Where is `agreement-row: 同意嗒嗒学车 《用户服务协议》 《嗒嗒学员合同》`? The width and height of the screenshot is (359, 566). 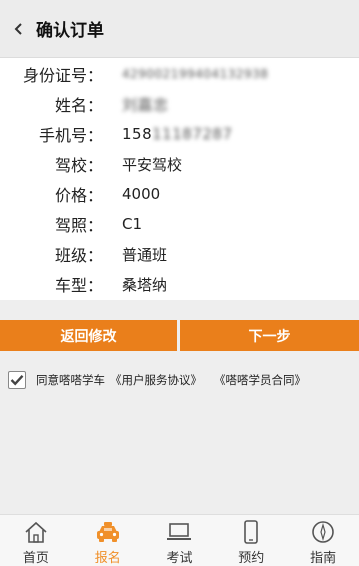 agreement-row: 同意嗒嗒学车 《用户服务协议》 《嗒嗒学员合同》 is located at coordinates (157, 380).